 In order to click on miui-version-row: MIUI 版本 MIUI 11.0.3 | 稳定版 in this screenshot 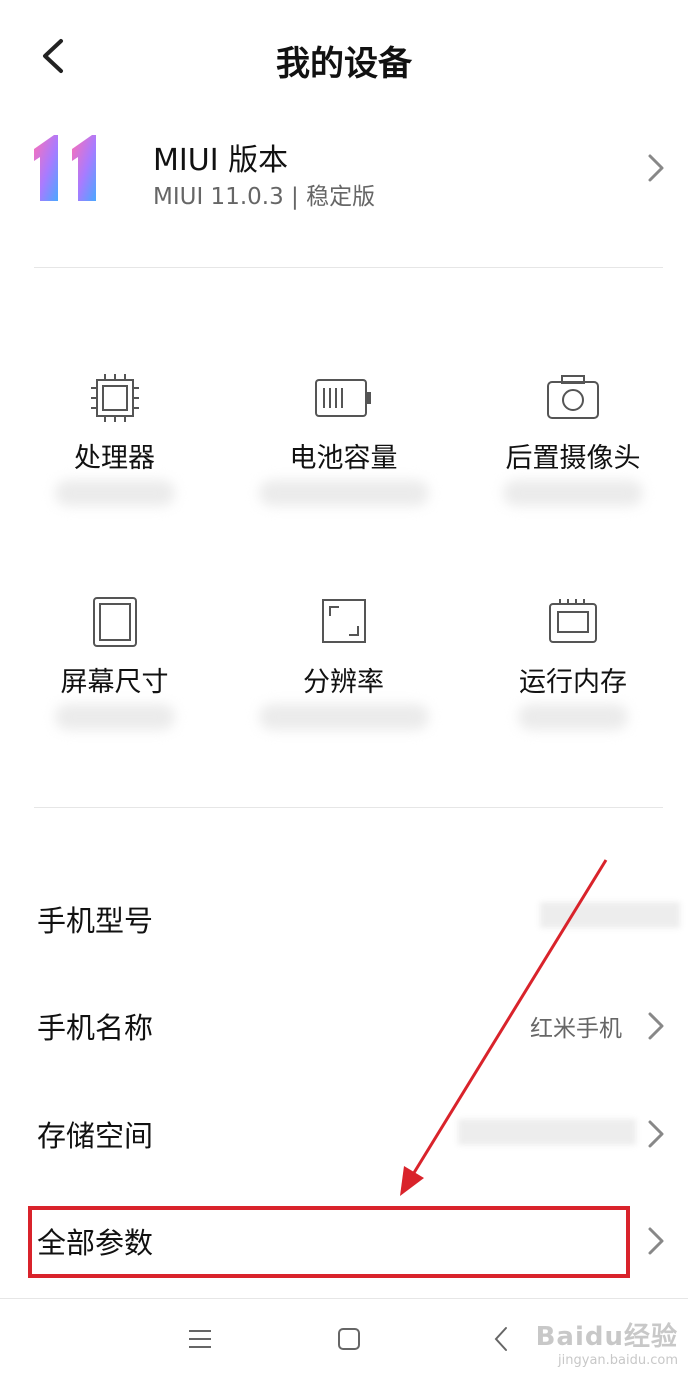, I will do `click(344, 190)`.